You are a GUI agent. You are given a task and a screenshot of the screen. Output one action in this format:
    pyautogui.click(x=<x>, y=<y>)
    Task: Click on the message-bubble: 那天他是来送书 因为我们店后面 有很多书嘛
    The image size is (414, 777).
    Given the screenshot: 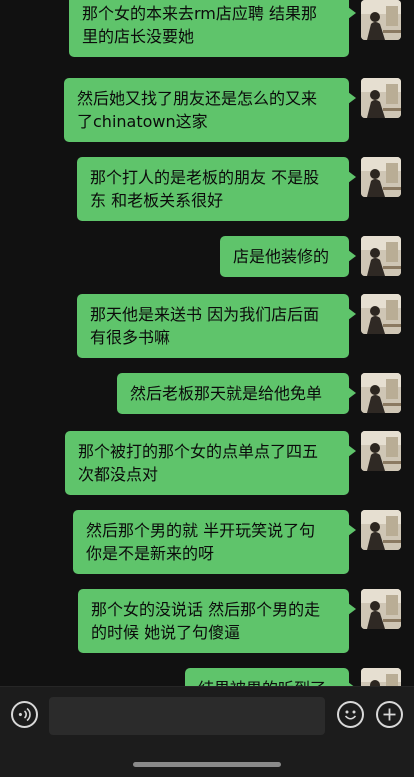 What is the action you would take?
    pyautogui.click(x=216, y=326)
    